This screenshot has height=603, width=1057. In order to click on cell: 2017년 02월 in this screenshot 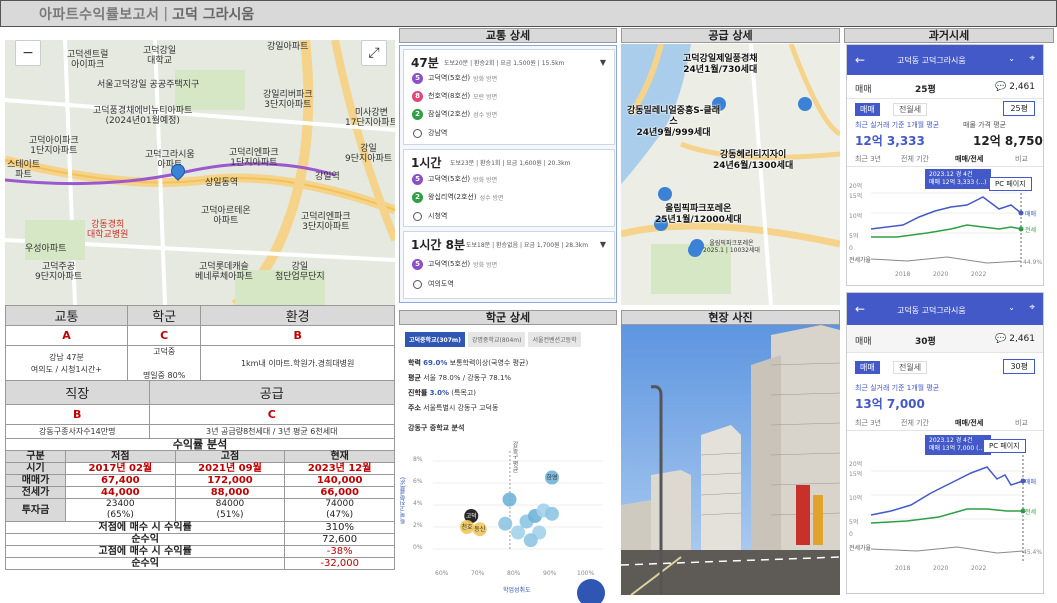, I will do `click(120, 468)`.